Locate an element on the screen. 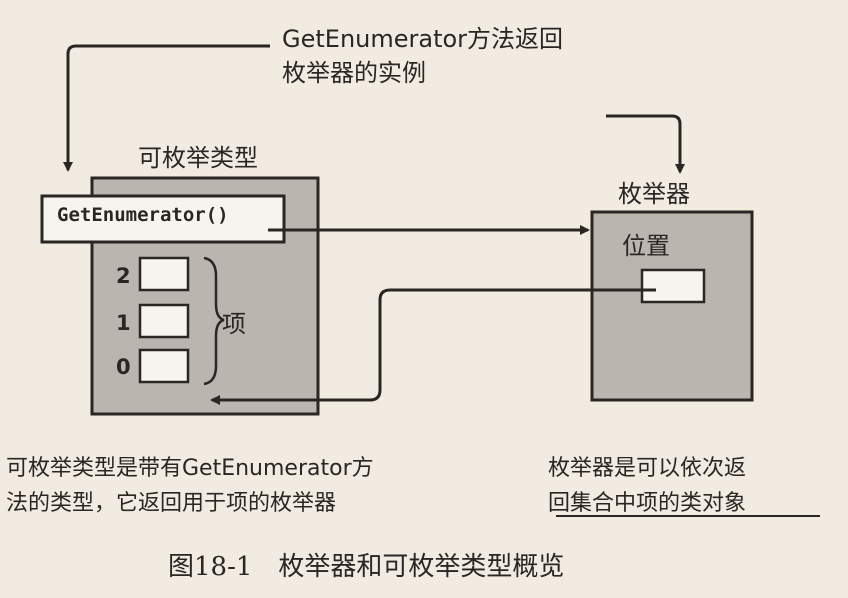 The height and width of the screenshot is (598, 848). position-box is located at coordinates (673, 286).